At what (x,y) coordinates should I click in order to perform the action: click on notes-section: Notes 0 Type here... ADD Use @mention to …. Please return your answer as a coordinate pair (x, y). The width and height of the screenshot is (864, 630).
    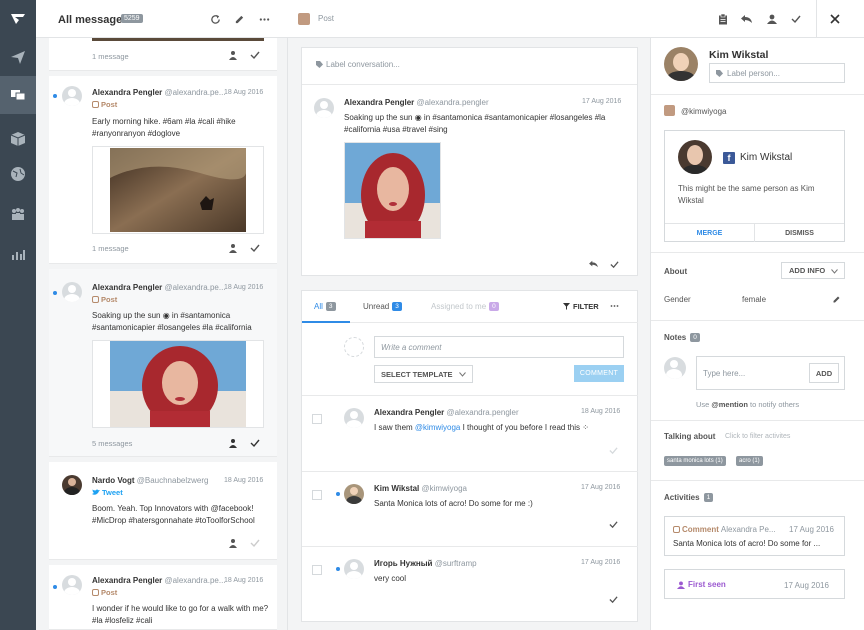
    Looking at the image, I should click on (757, 371).